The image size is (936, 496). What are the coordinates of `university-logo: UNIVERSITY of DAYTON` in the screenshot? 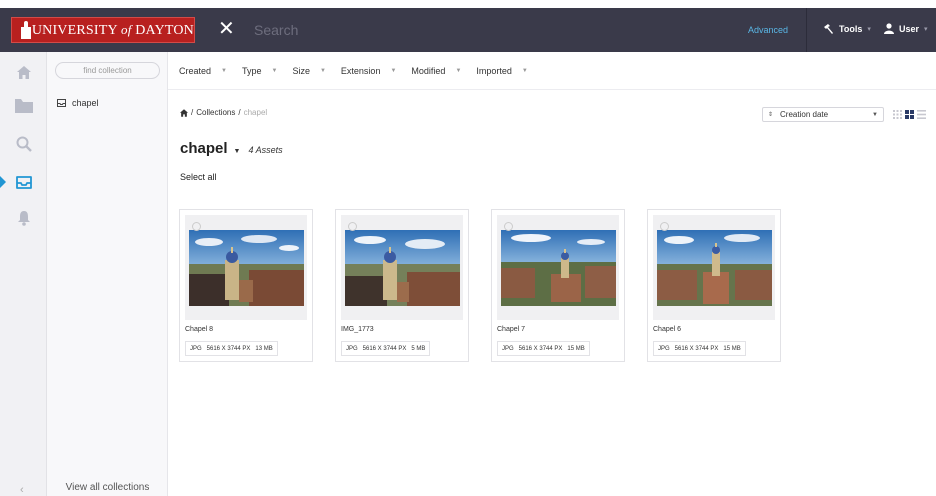 It's located at (103, 30).